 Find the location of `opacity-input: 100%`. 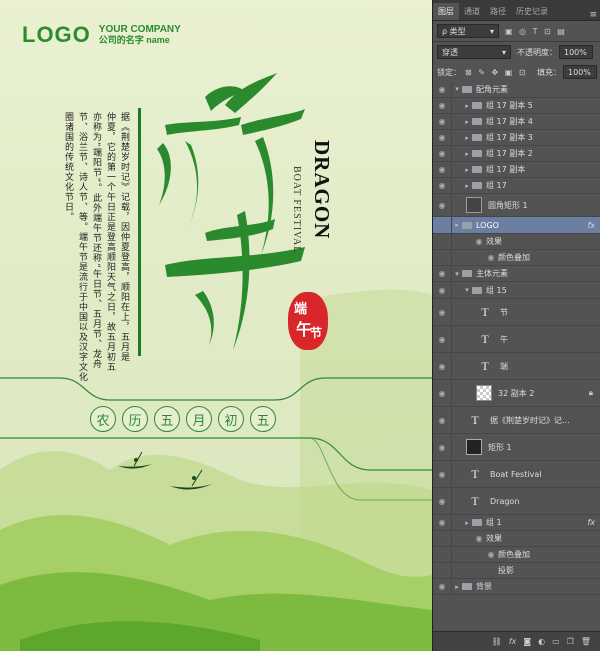

opacity-input: 100% is located at coordinates (576, 52).